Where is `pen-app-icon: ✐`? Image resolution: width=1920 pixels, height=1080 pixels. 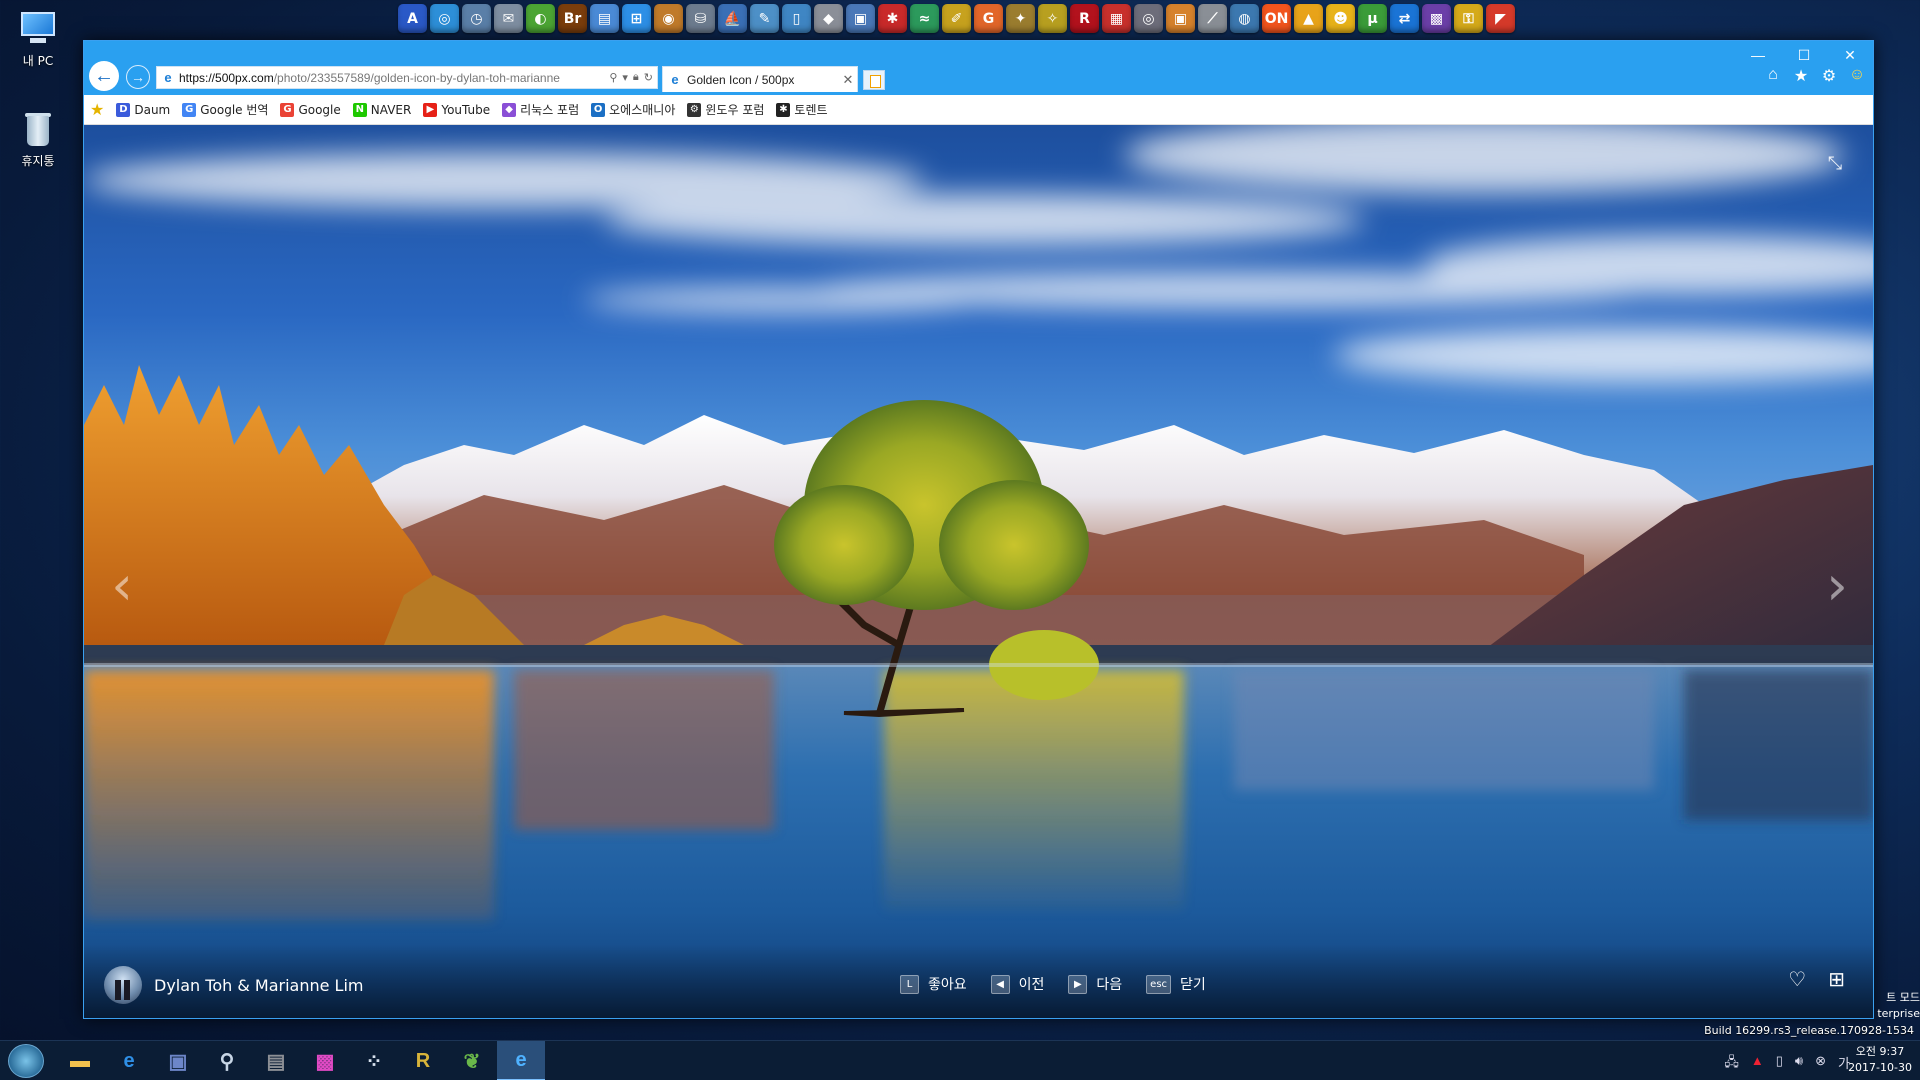
pen-app-icon: ✐ is located at coordinates (956, 18).